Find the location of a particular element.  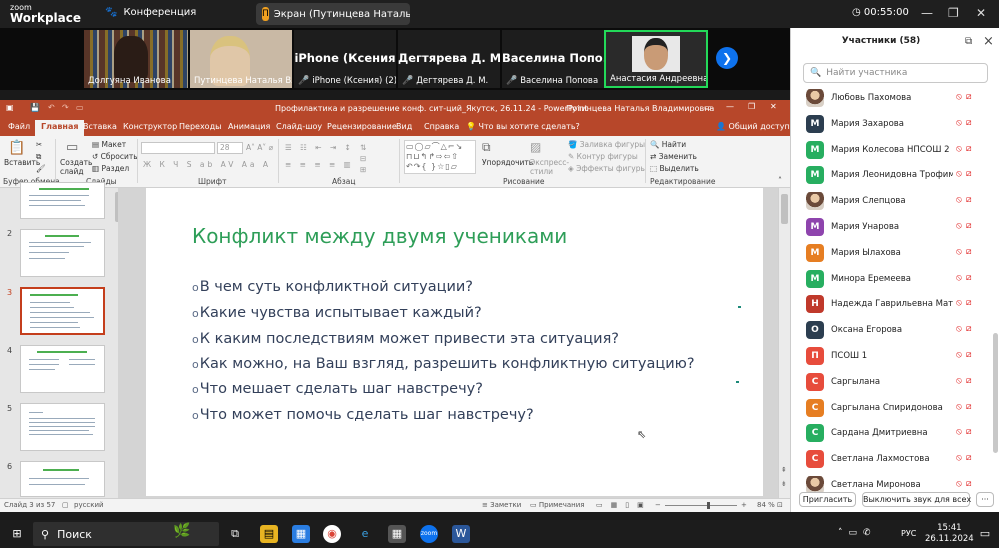

participant-row: С Светлана Лахмостова ⦸⧄ is located at coordinates (891, 459).